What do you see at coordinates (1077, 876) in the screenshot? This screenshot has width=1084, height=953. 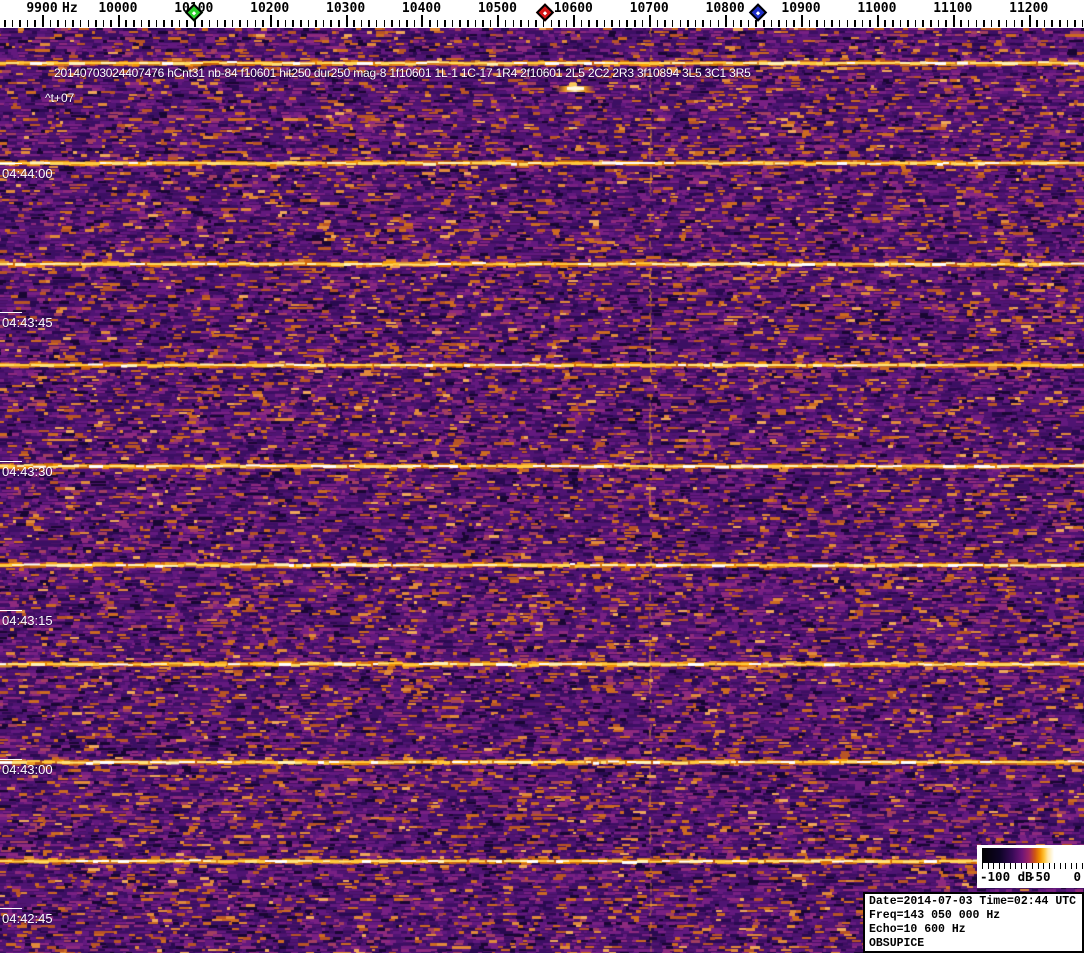 I see `colorbar-max-label: 0` at bounding box center [1077, 876].